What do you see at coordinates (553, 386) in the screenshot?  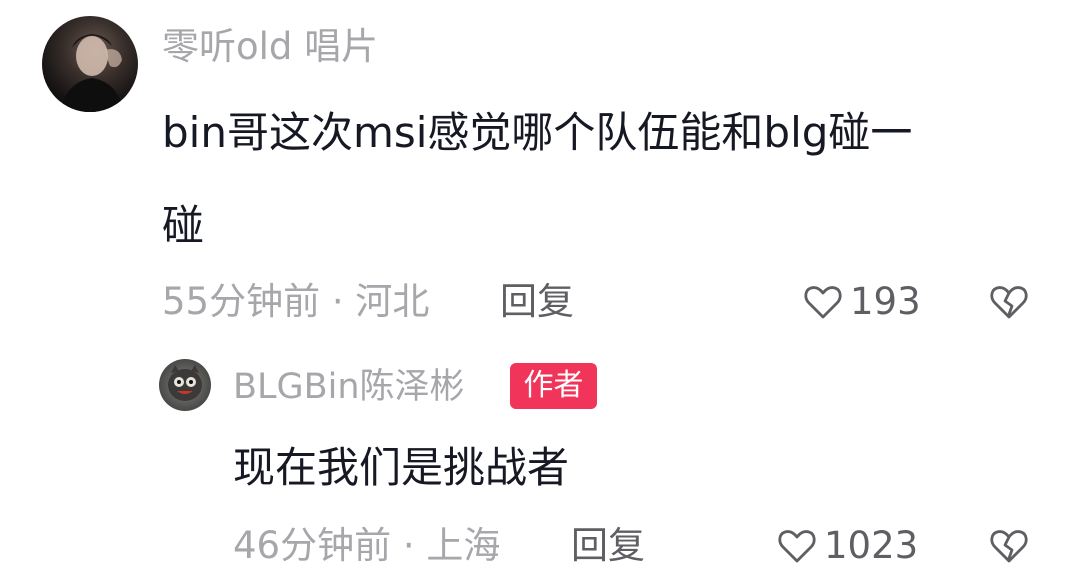 I see `author-badge: 作者` at bounding box center [553, 386].